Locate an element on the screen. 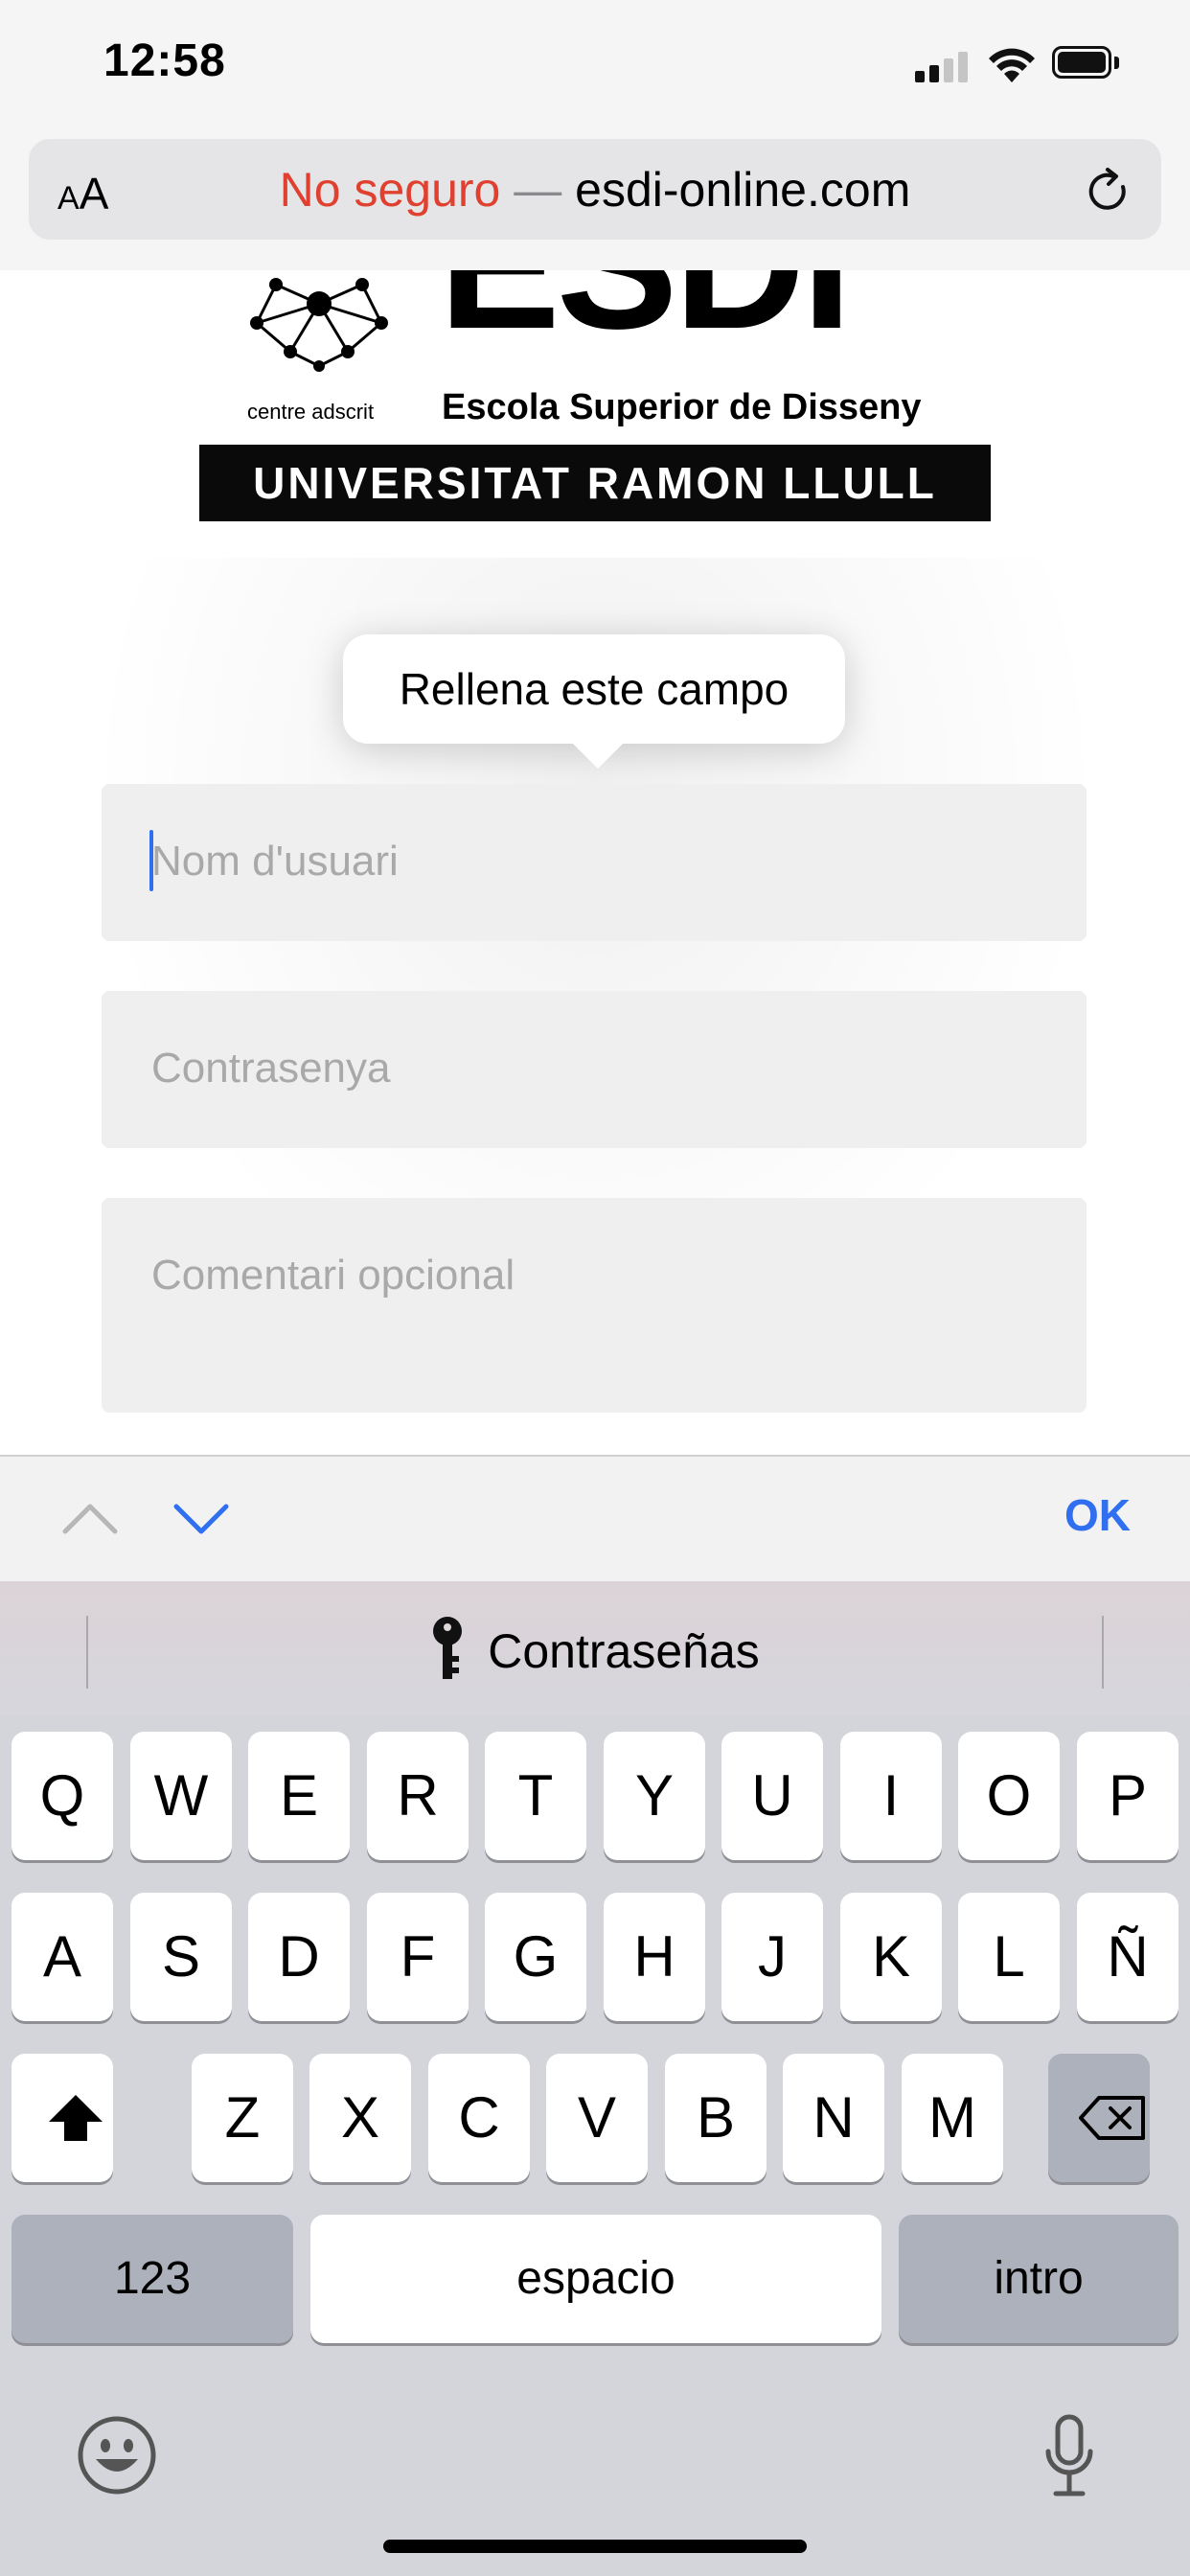  numbers-key: 123 is located at coordinates (152, 2279).